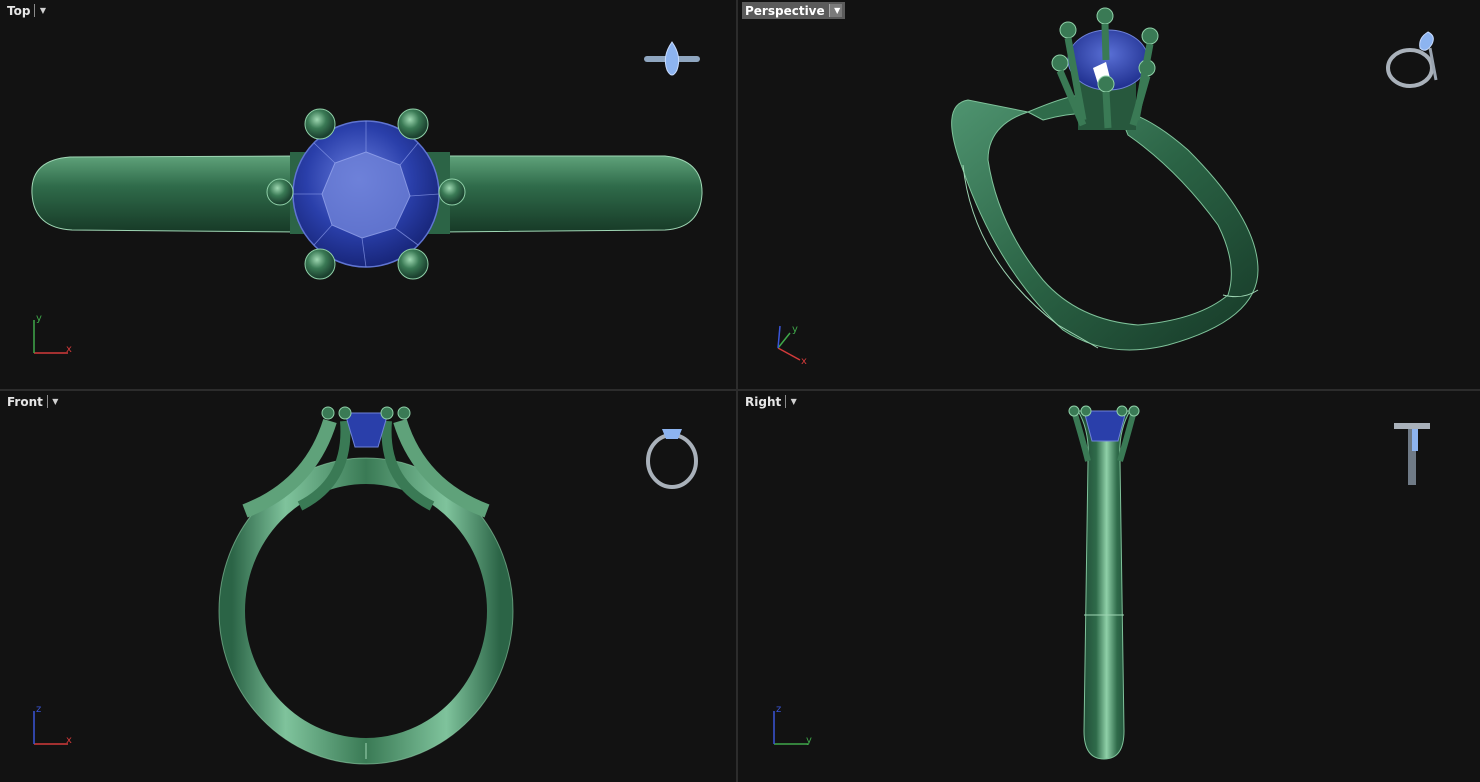  I want to click on viewport-divider-vertical, so click(737, 391).